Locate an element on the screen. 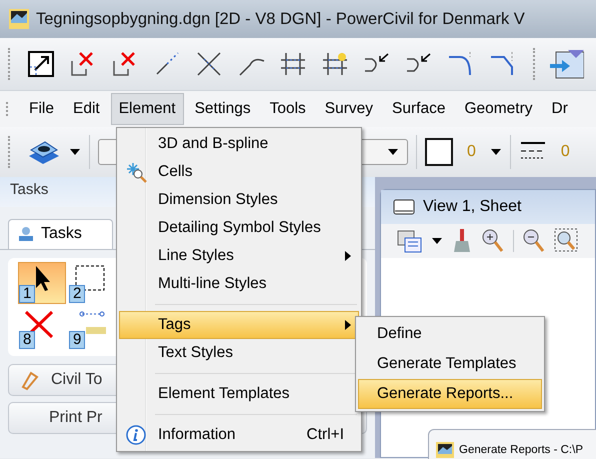  tool-button: 2 is located at coordinates (92, 283).